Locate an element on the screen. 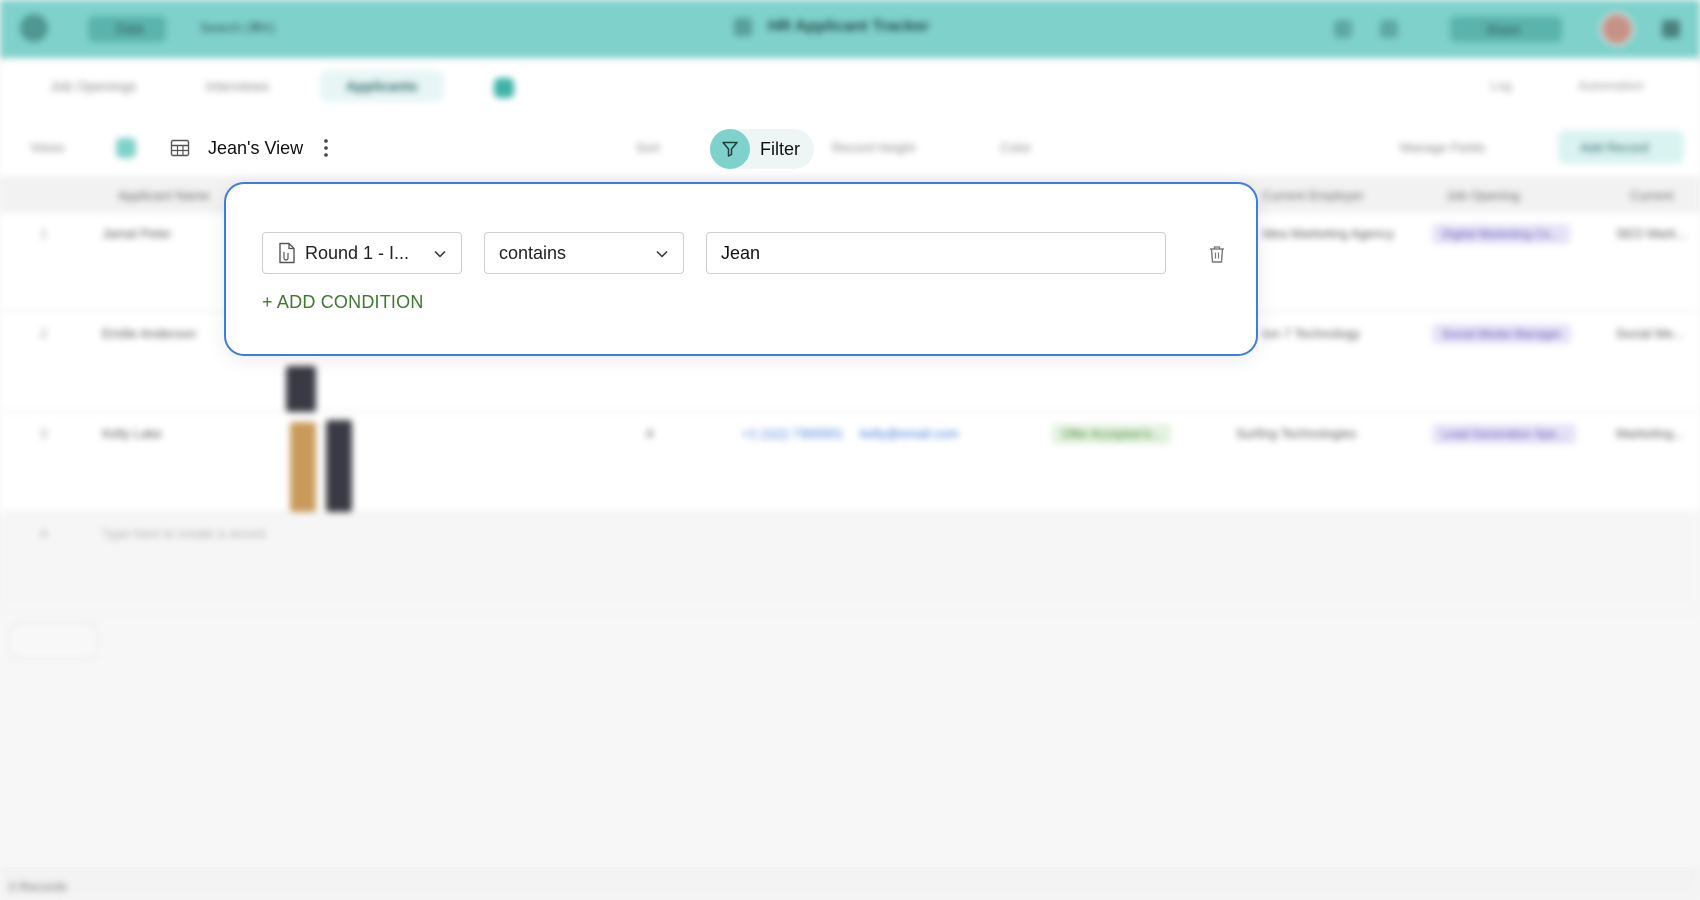 This screenshot has width=1700, height=900. row-index: 4 is located at coordinates (44, 533).